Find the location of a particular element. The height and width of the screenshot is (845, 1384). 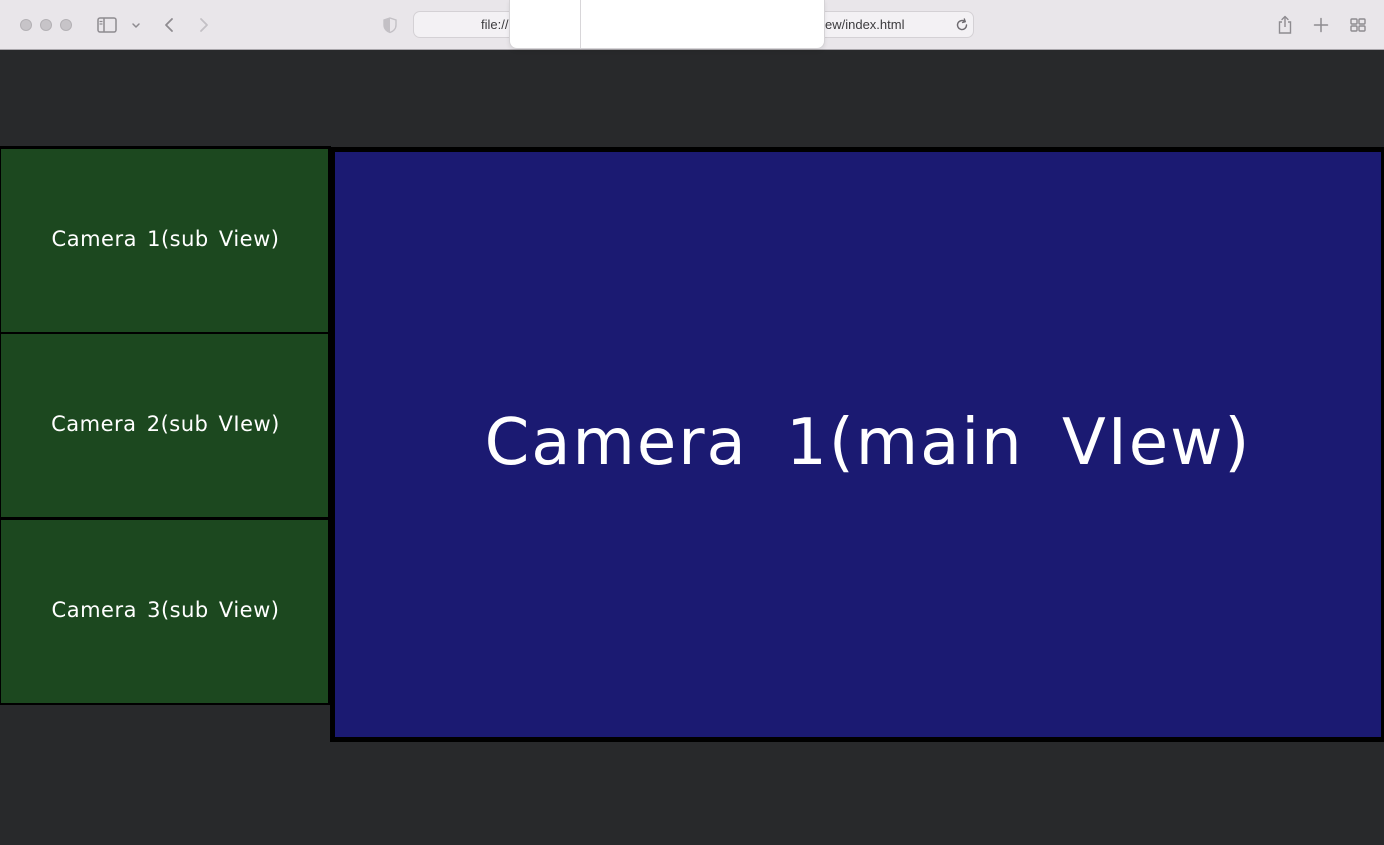

main-view-label: Camera 1(main VIew) is located at coordinates (868, 442).